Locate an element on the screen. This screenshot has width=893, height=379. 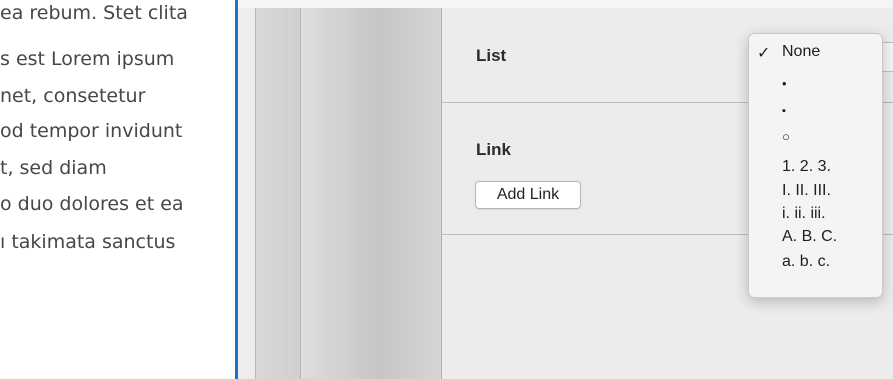
list-label: List is located at coordinates (491, 55).